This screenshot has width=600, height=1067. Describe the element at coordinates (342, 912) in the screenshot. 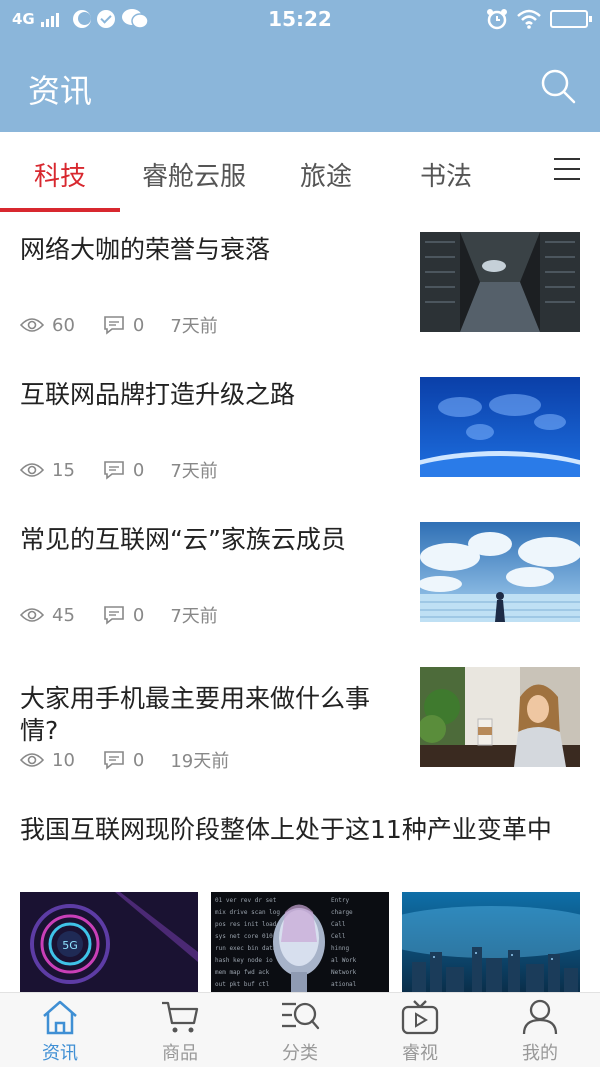

I see `svg-text: charge` at that location.